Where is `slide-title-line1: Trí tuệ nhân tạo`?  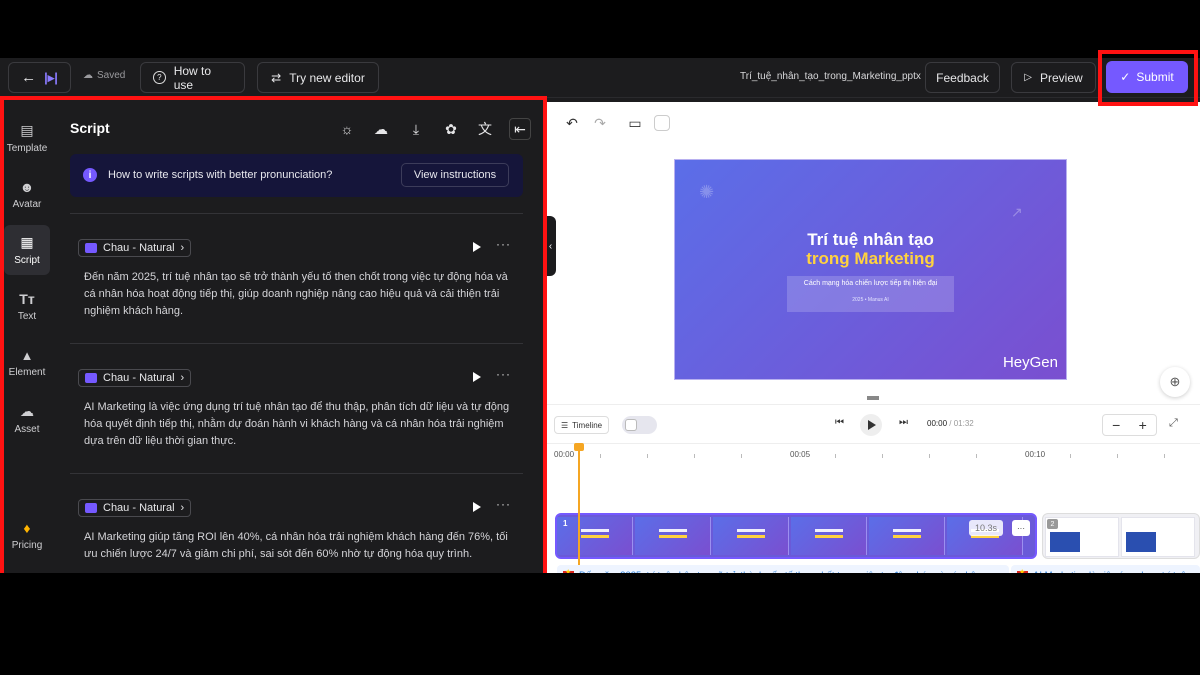 slide-title-line1: Trí tuệ nhân tạo is located at coordinates (870, 239).